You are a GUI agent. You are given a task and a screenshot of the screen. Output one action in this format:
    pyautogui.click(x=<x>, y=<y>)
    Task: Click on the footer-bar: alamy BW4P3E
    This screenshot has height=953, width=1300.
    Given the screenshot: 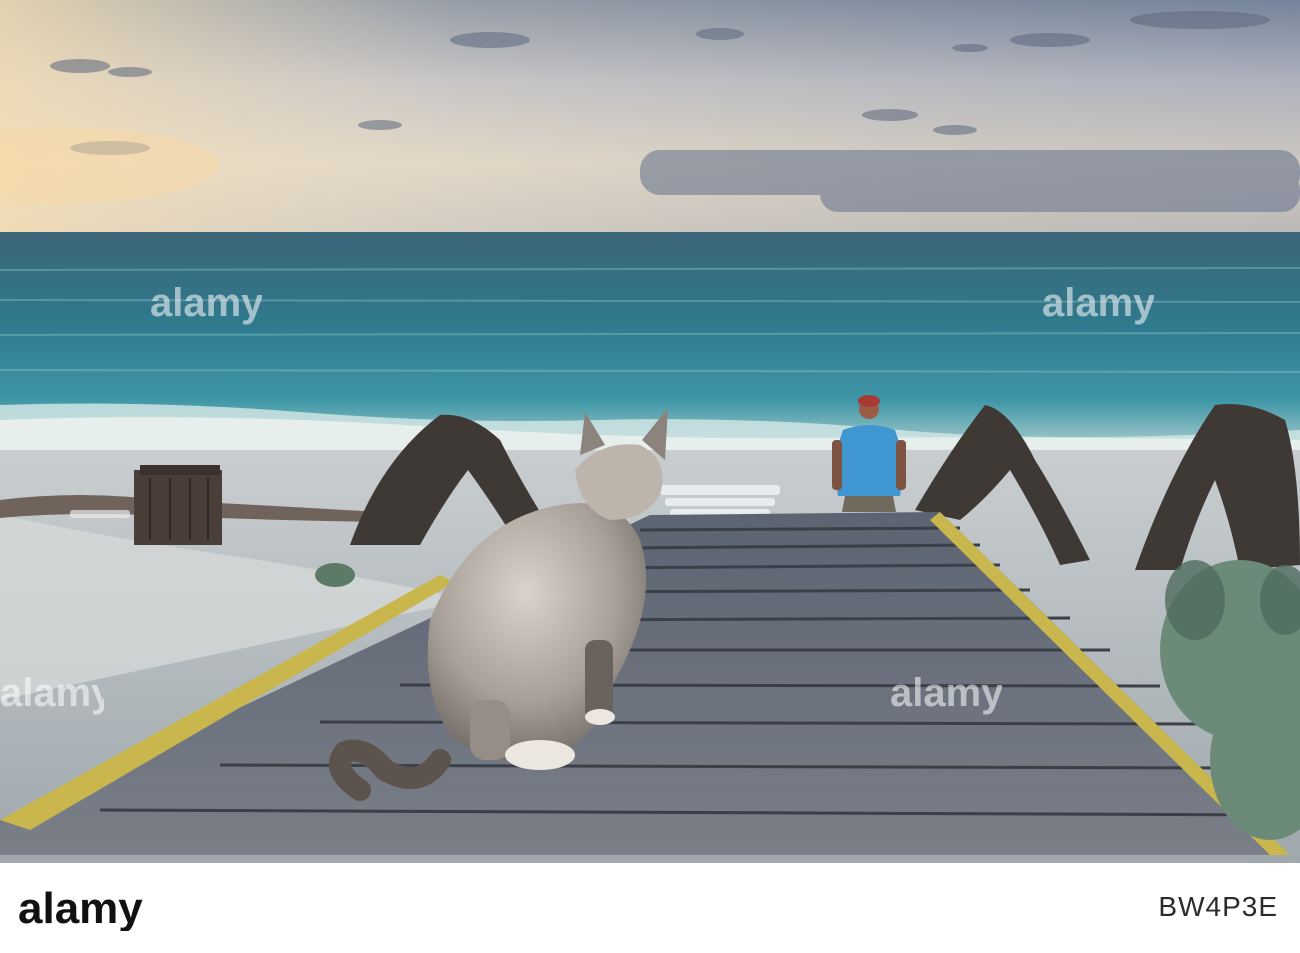 What is the action you would take?
    pyautogui.click(x=650, y=908)
    